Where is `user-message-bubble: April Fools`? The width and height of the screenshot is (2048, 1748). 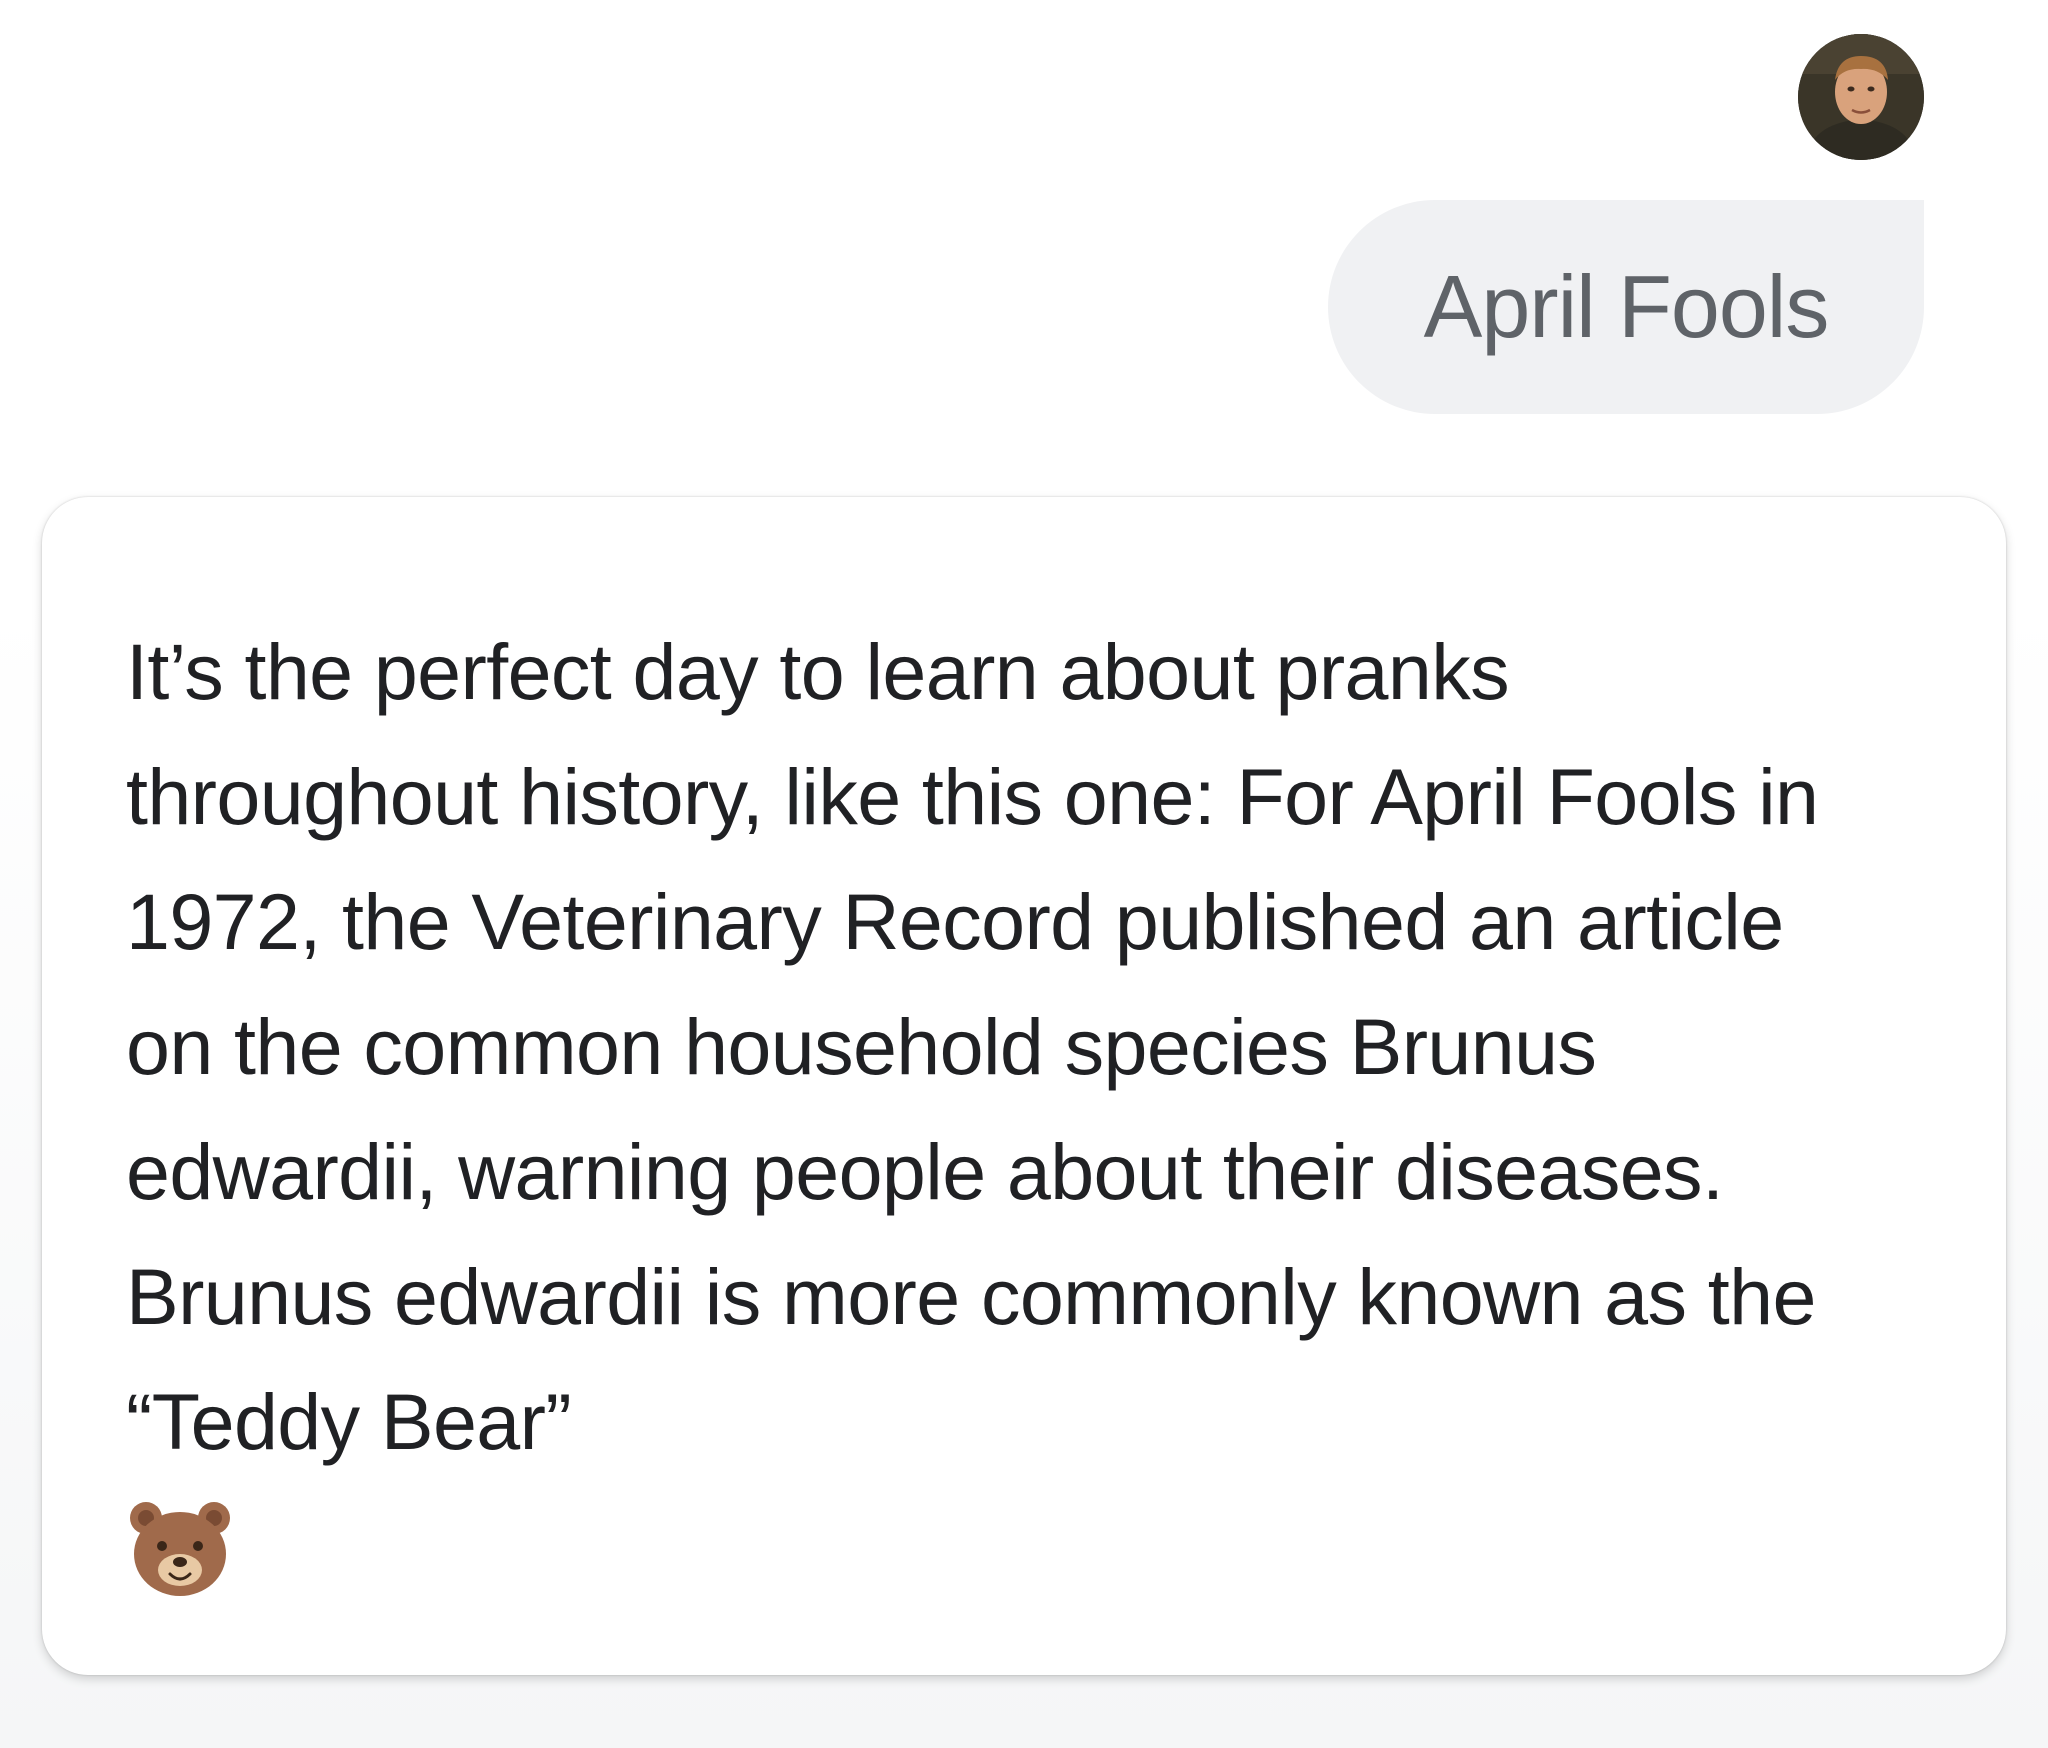
user-message-bubble: April Fools is located at coordinates (1626, 307).